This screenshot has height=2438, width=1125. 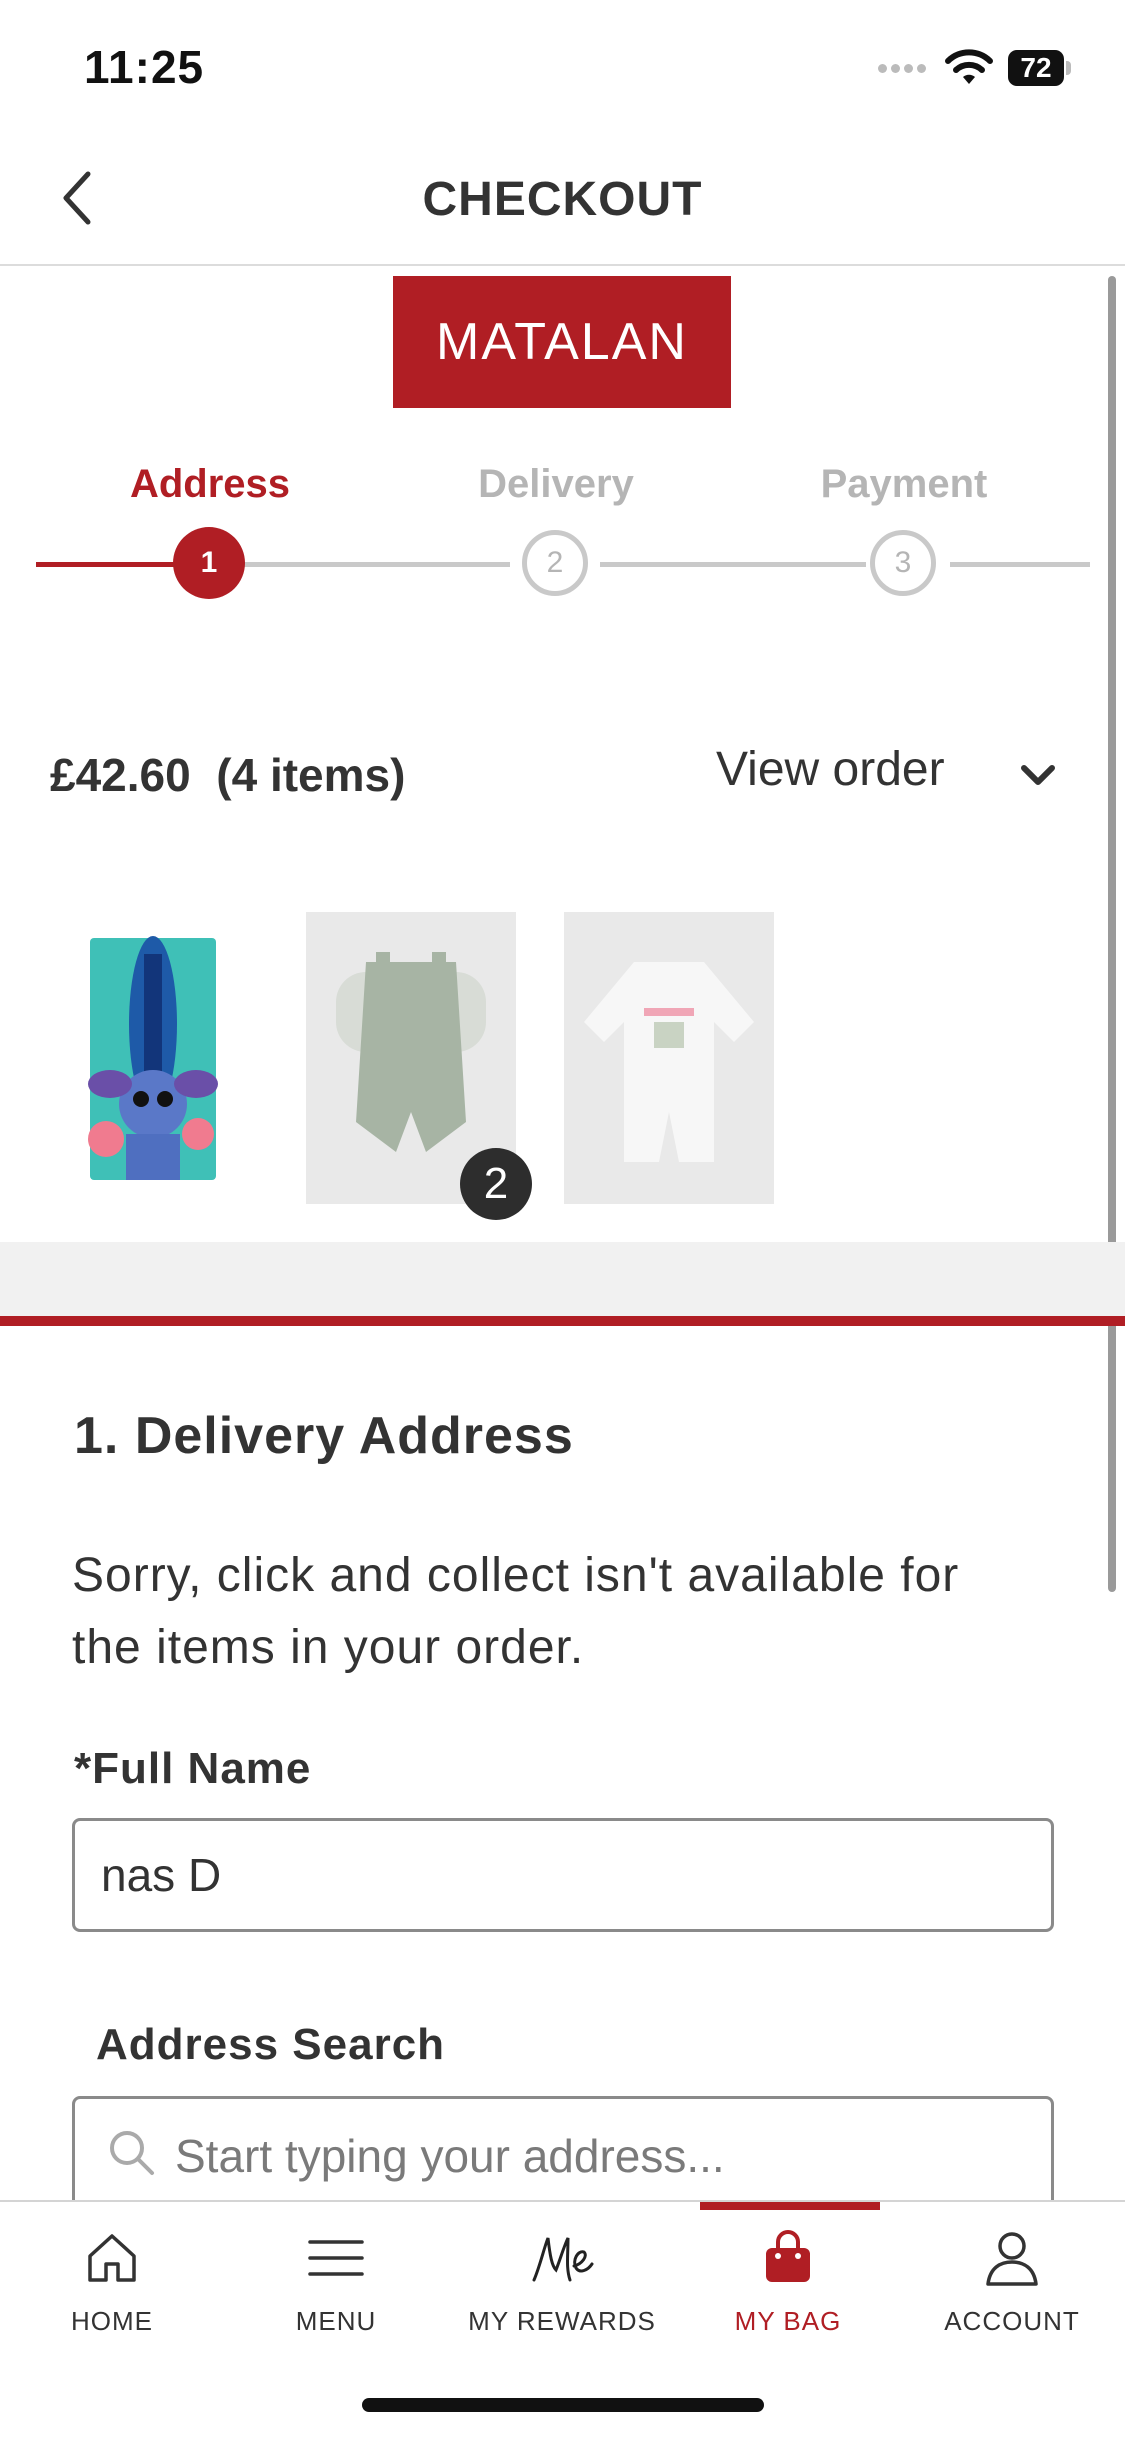 I want to click on tab-my-bag: MY BAG, so click(x=788, y=2275).